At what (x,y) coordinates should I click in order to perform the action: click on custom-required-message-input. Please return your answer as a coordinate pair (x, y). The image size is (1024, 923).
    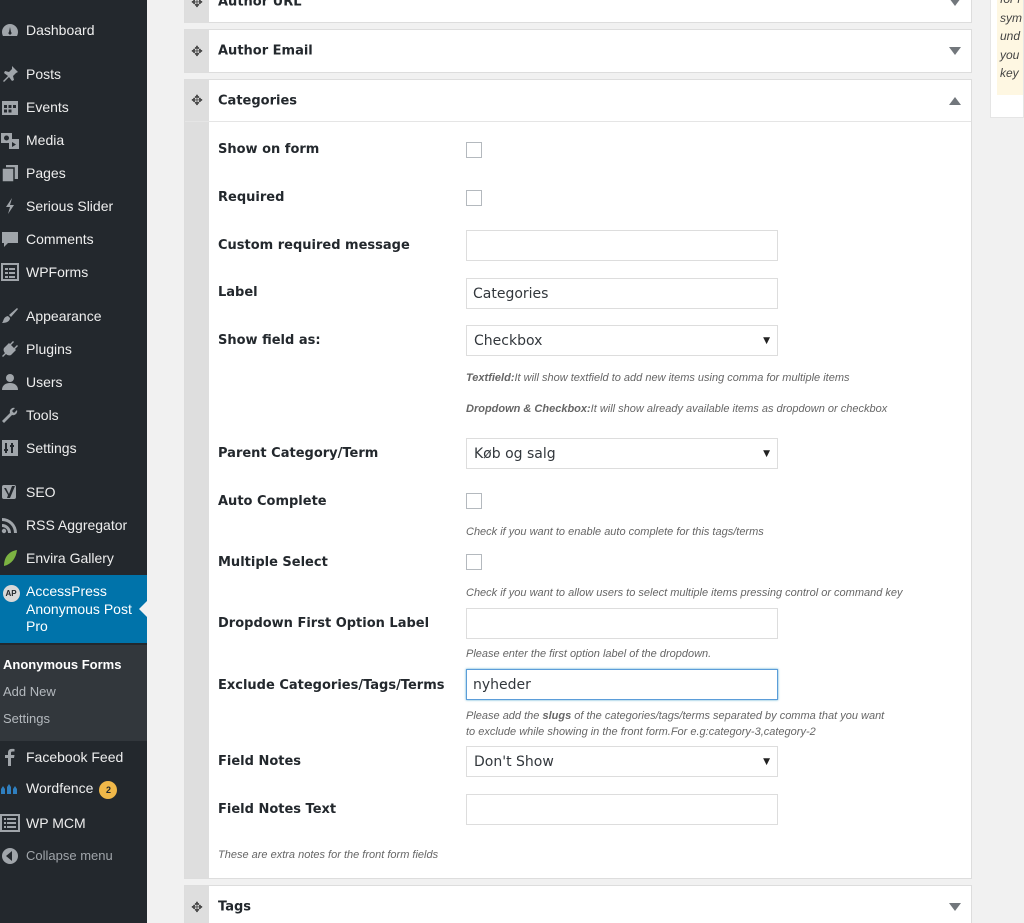
    Looking at the image, I should click on (622, 245).